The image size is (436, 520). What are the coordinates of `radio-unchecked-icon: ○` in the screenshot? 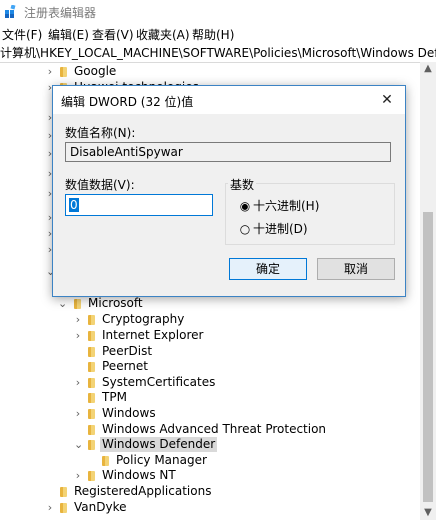 It's located at (245, 229).